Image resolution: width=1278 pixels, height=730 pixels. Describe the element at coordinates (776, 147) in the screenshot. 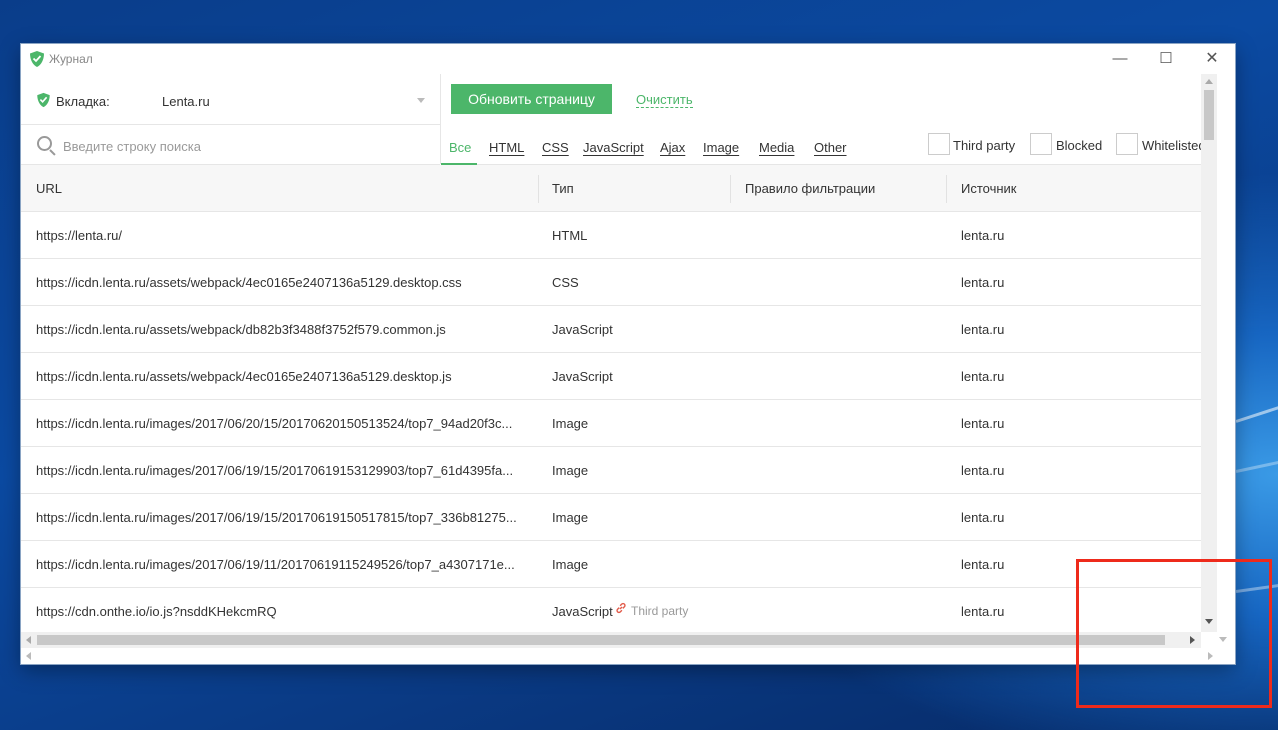

I see `tab-media: Media` at that location.